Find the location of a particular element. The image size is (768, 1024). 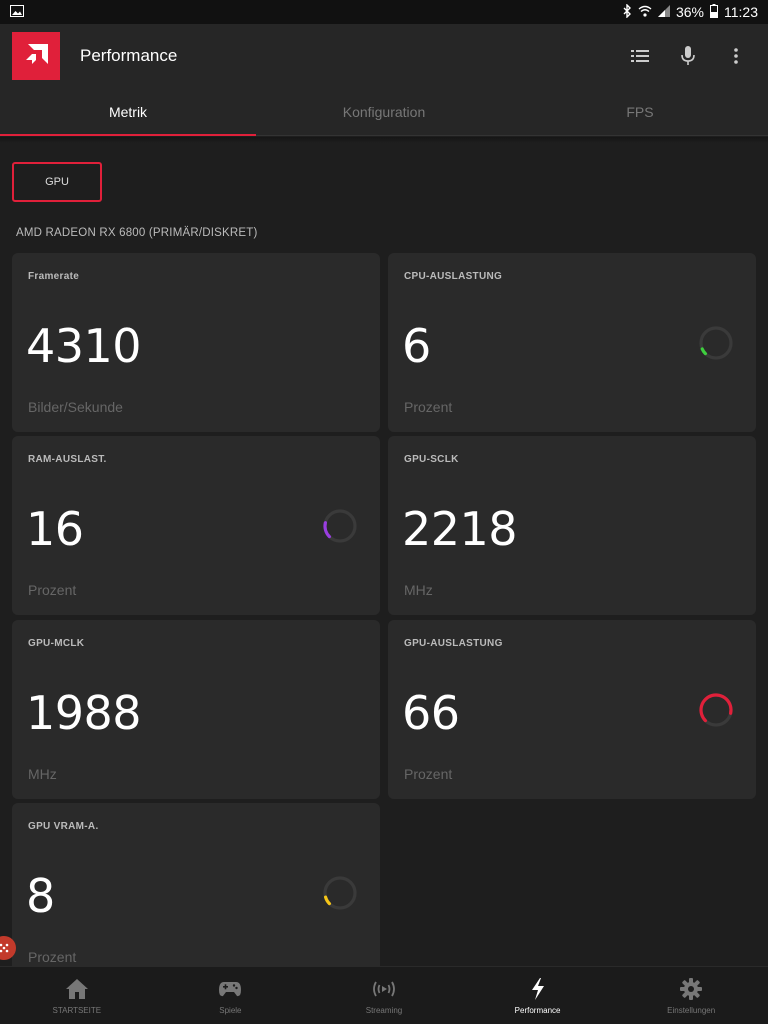

metric-unit: Bilder/Sekunde is located at coordinates (75, 407).